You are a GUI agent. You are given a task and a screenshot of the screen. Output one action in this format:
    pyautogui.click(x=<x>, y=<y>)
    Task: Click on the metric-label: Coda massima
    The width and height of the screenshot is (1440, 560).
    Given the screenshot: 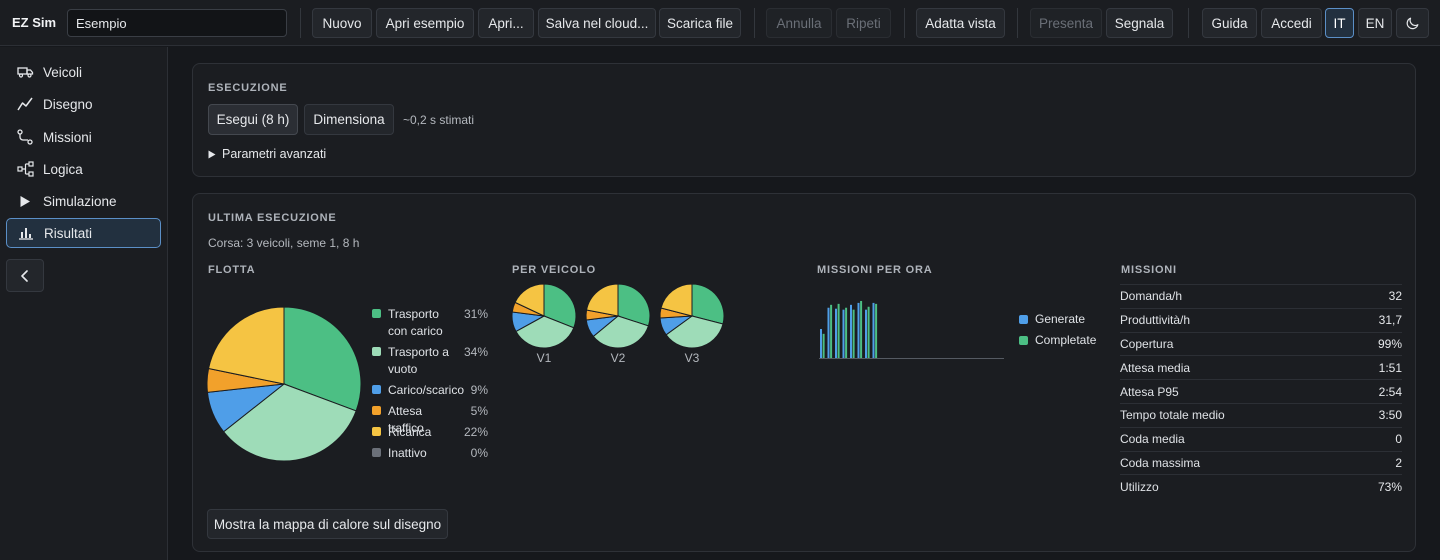 What is the action you would take?
    pyautogui.click(x=1160, y=462)
    